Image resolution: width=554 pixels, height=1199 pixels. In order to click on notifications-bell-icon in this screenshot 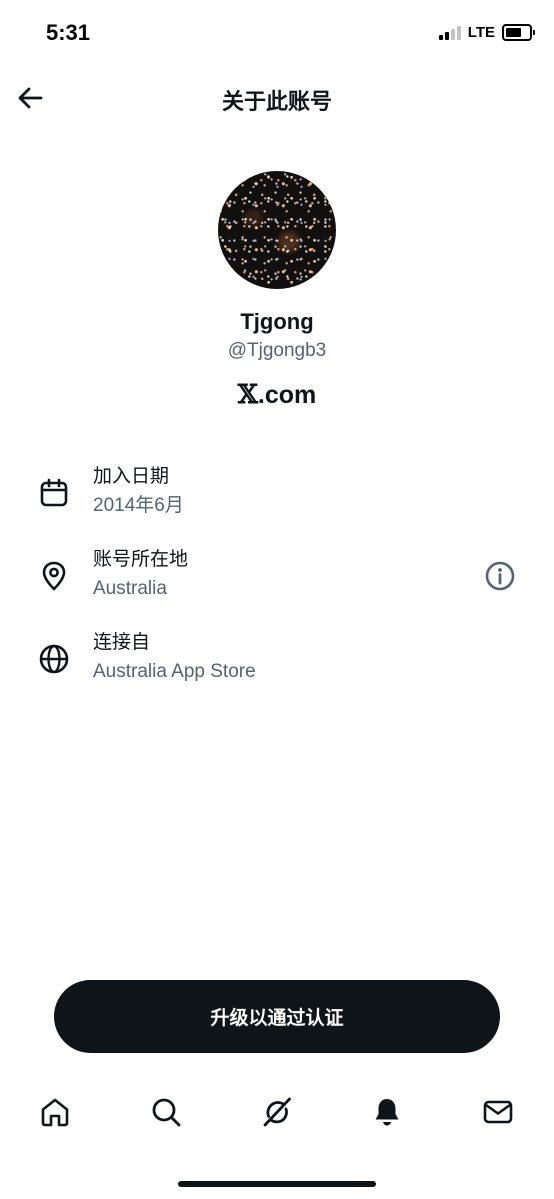, I will do `click(387, 1112)`.